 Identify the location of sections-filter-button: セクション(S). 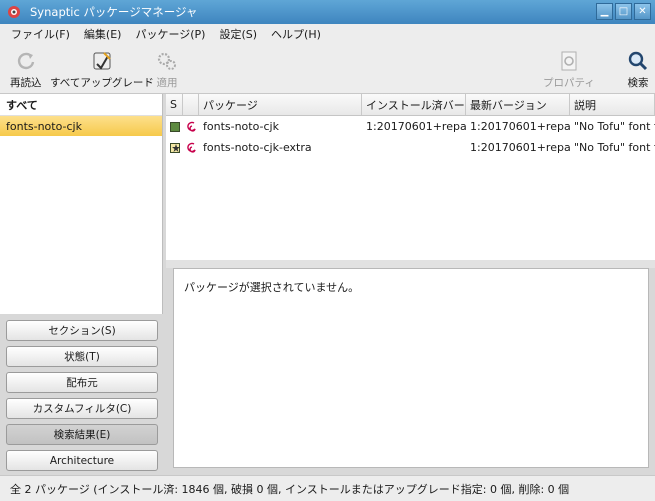
(82, 330).